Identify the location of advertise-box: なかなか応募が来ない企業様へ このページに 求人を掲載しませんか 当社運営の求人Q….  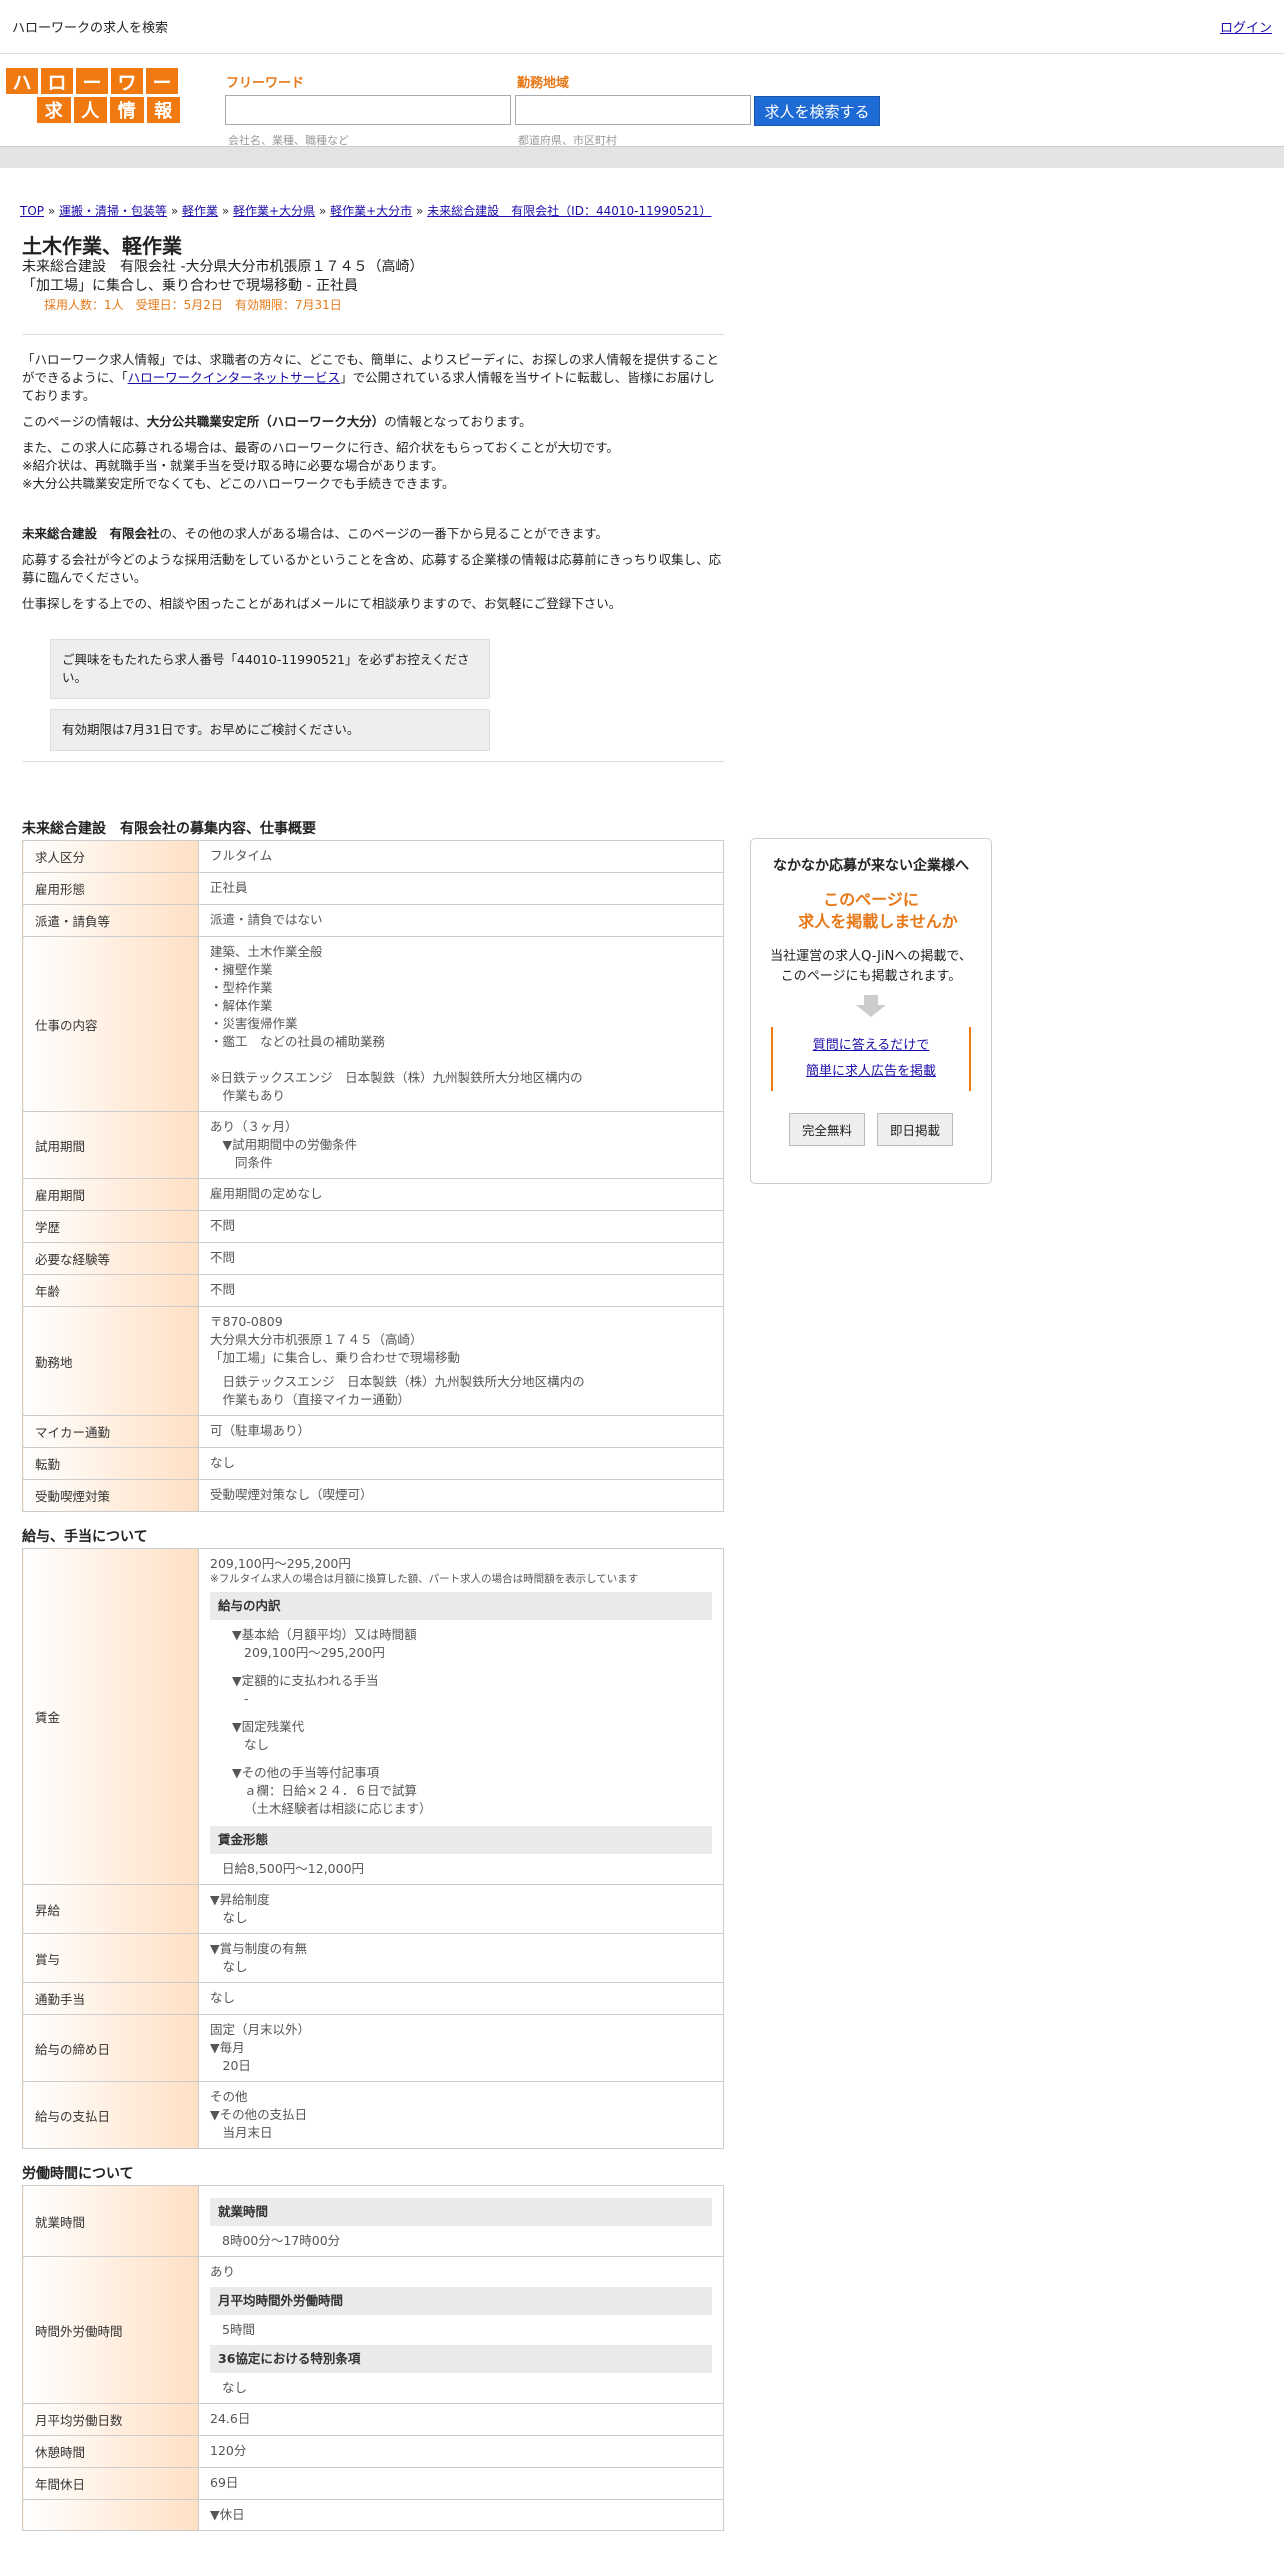
(871, 1011).